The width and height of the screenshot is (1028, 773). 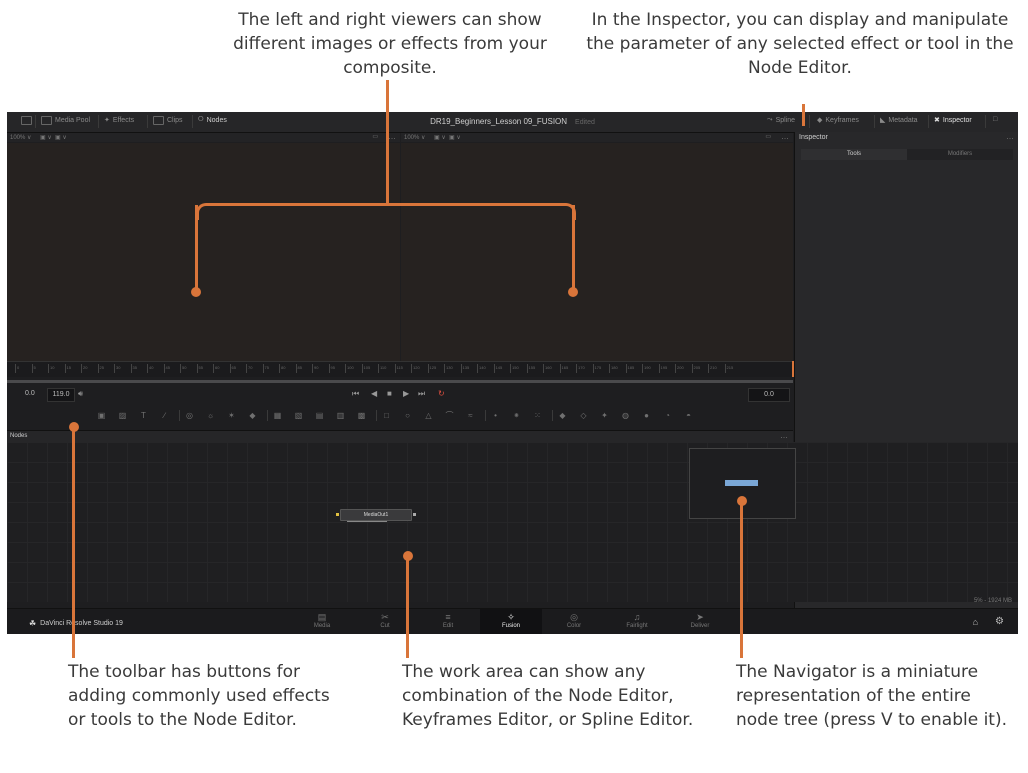 What do you see at coordinates (387, 142) in the screenshot?
I see `leader-viewers-stem` at bounding box center [387, 142].